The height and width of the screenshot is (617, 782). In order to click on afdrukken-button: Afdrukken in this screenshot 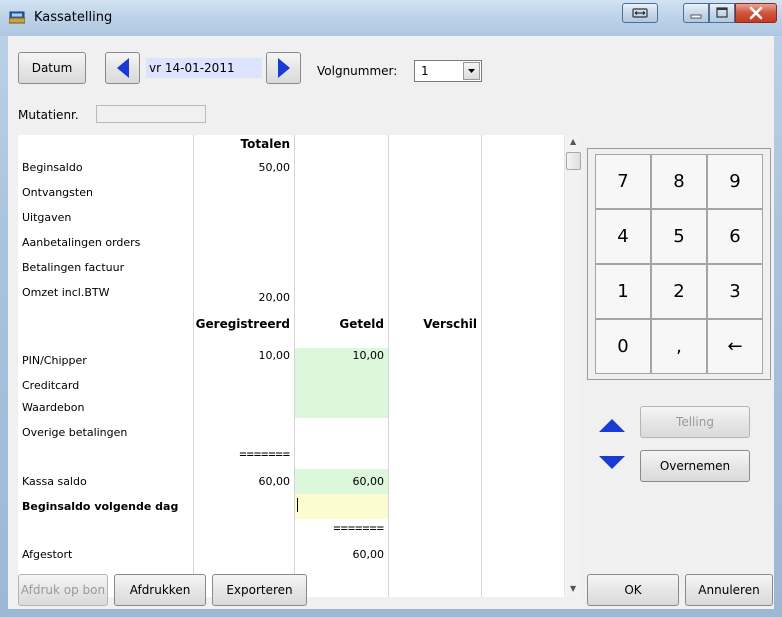, I will do `click(160, 590)`.